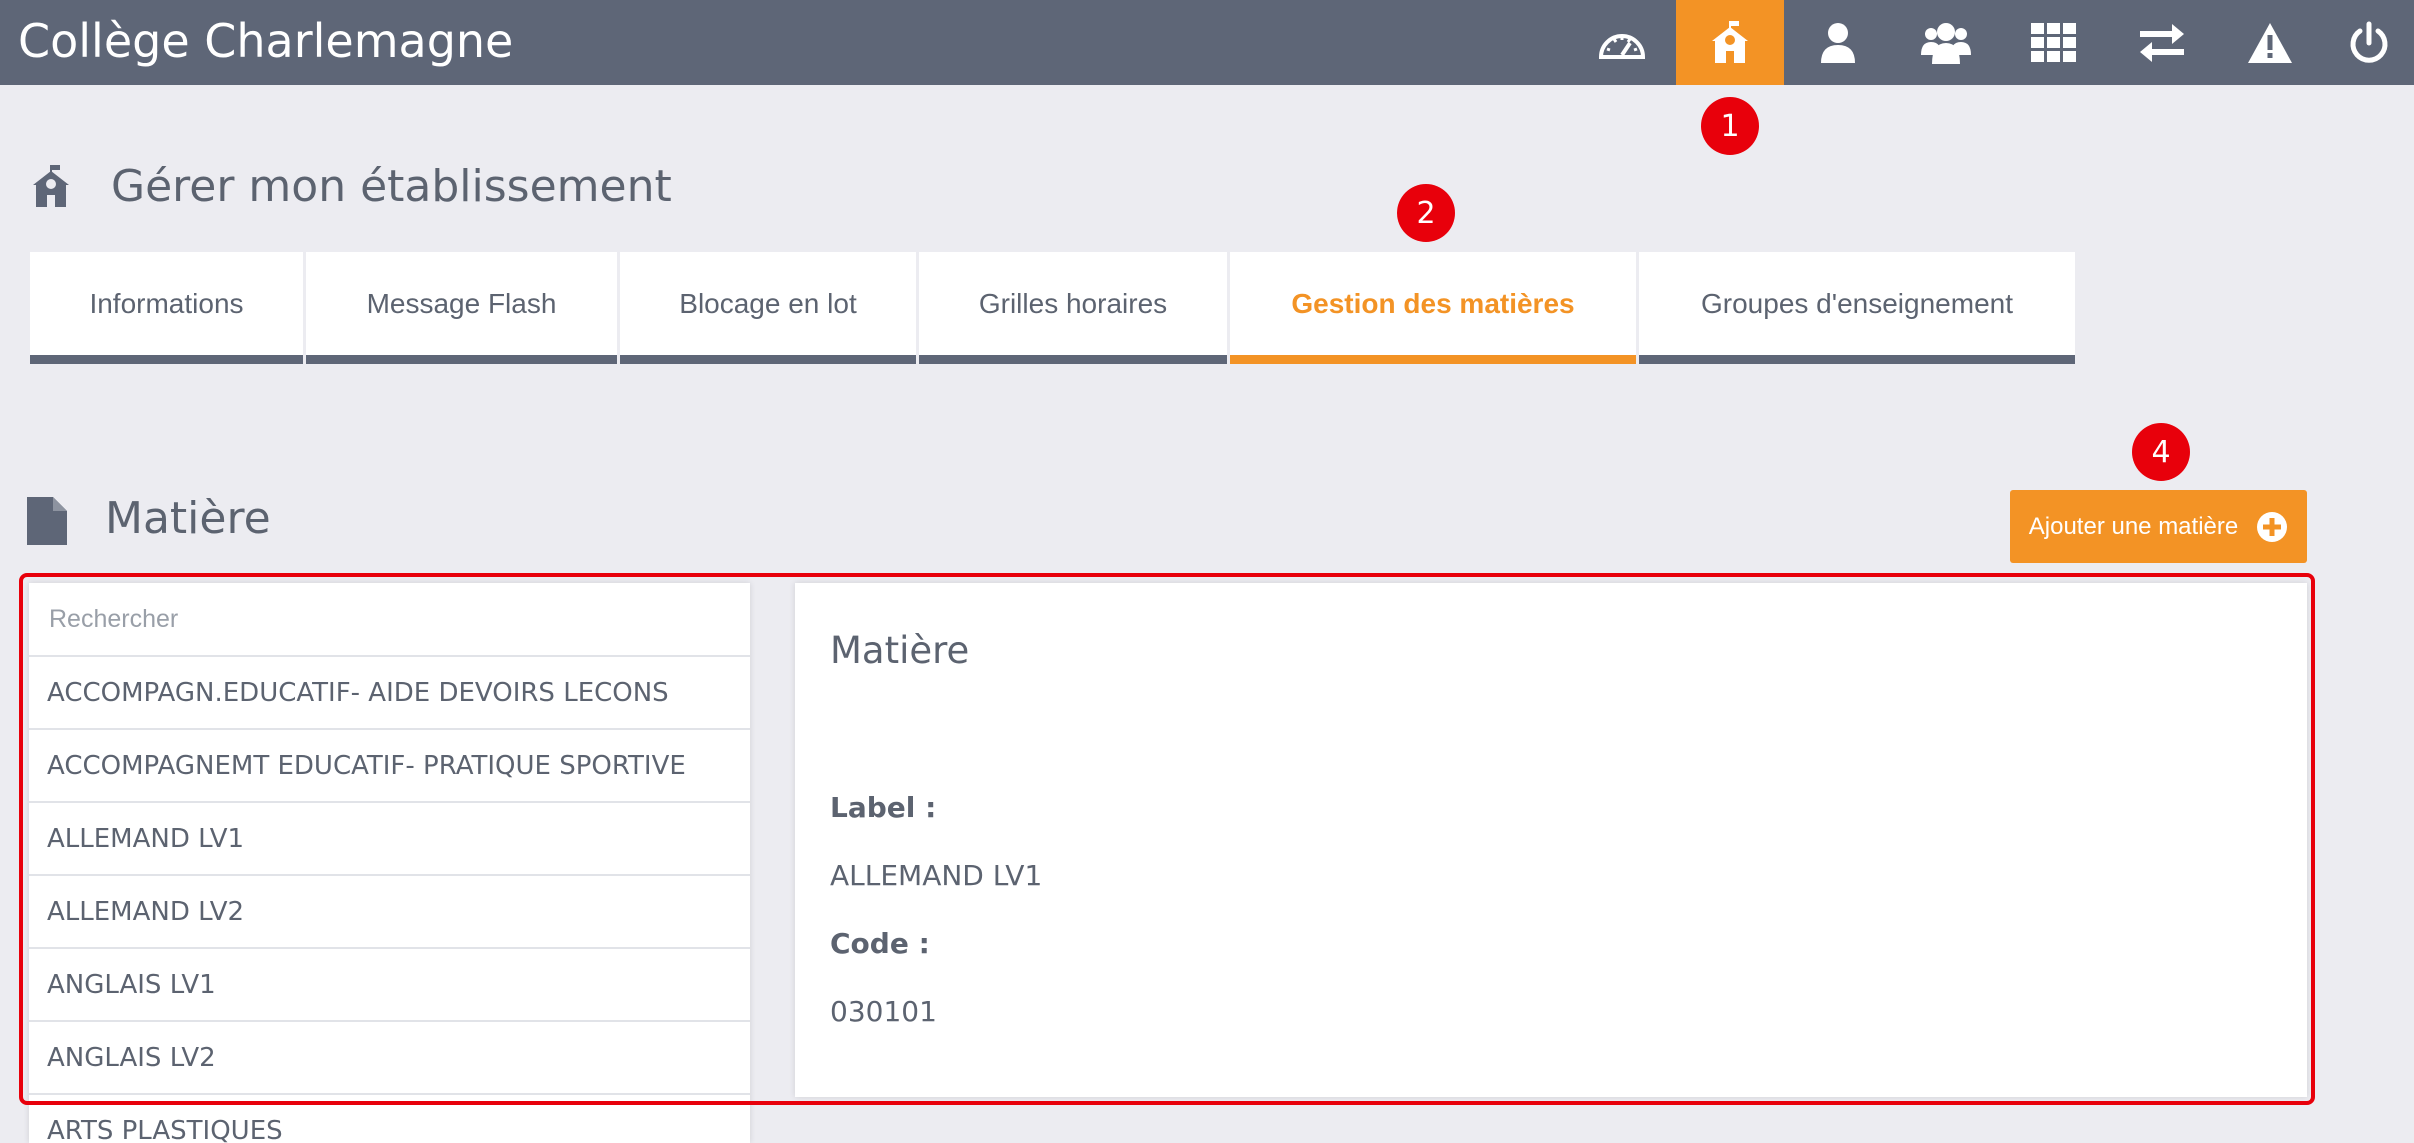 The image size is (2414, 1143). Describe the element at coordinates (47, 521) in the screenshot. I see `file-icon` at that location.